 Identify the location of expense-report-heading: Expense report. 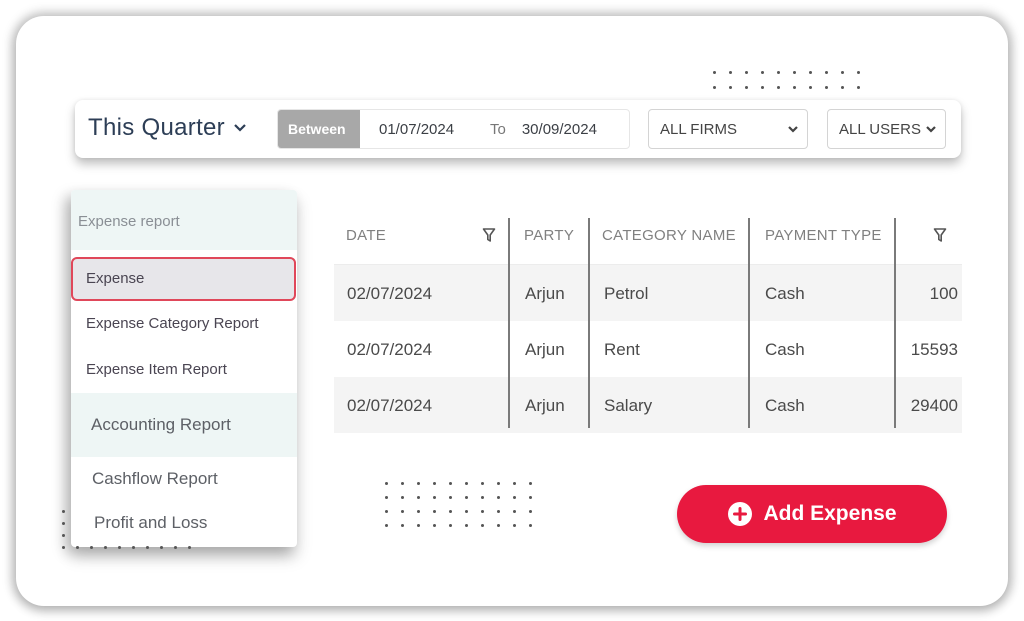
(184, 220).